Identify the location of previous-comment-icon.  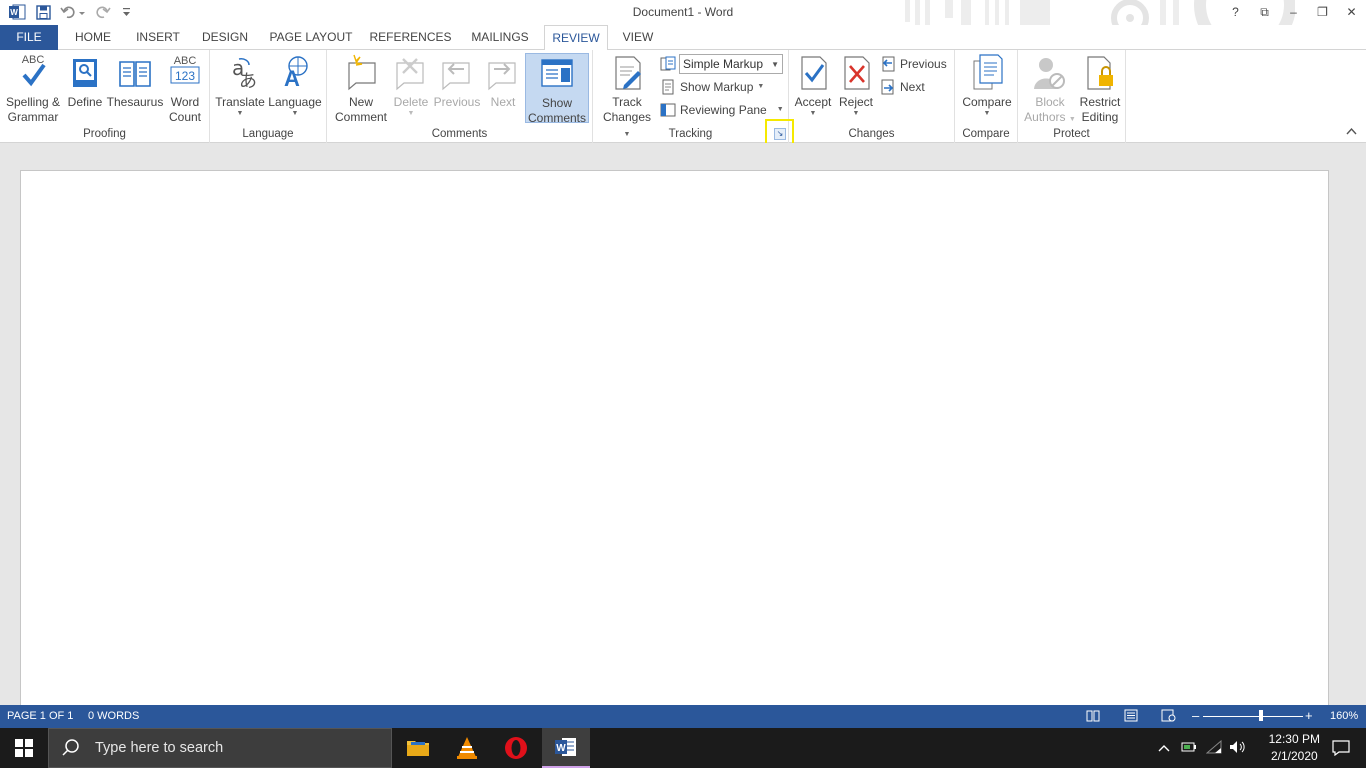
(457, 73).